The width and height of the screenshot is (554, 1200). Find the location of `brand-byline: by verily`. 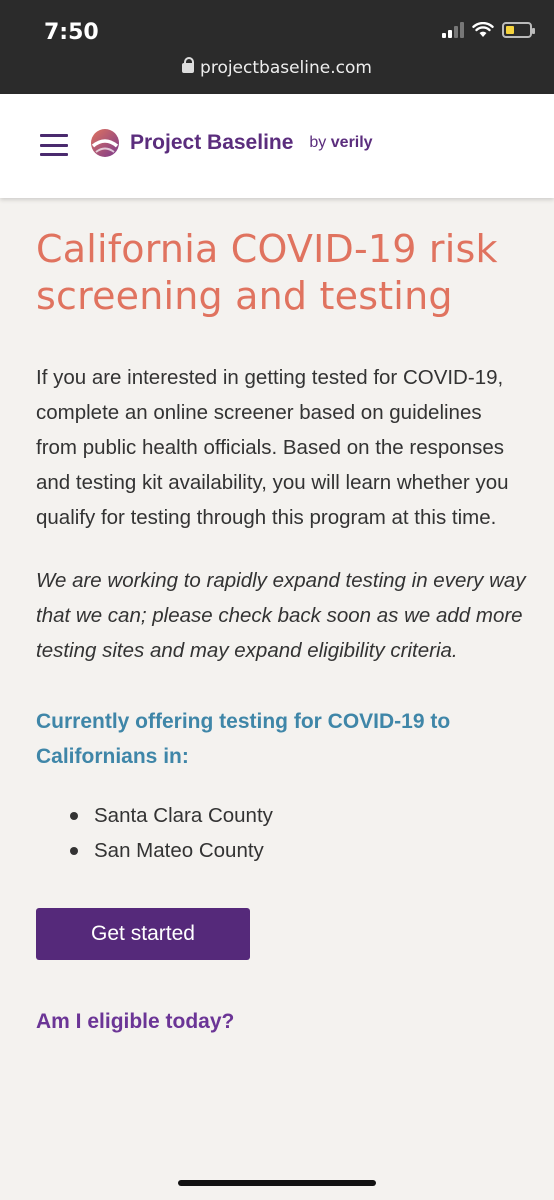

brand-byline: by verily is located at coordinates (340, 143).